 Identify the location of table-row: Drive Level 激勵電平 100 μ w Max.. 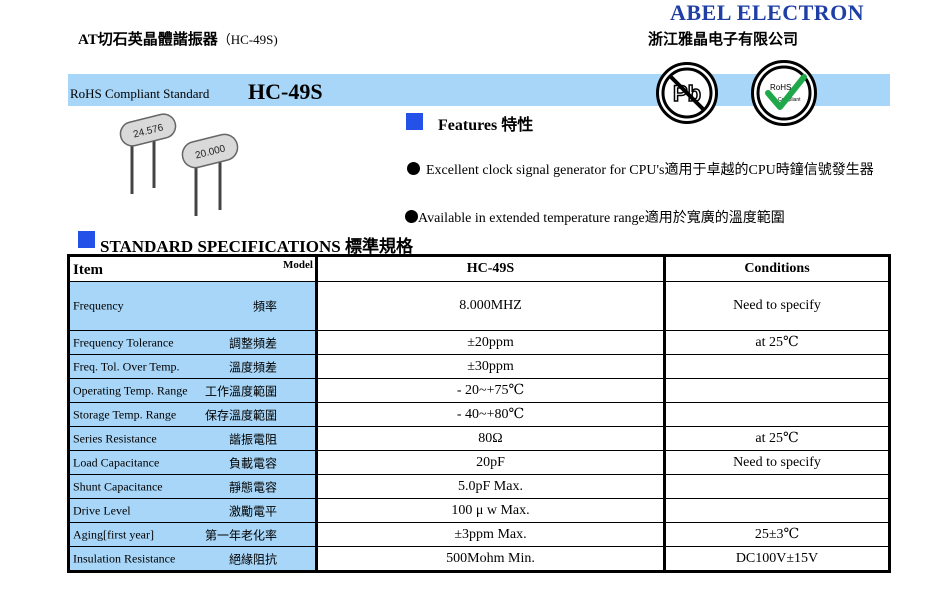
(479, 510).